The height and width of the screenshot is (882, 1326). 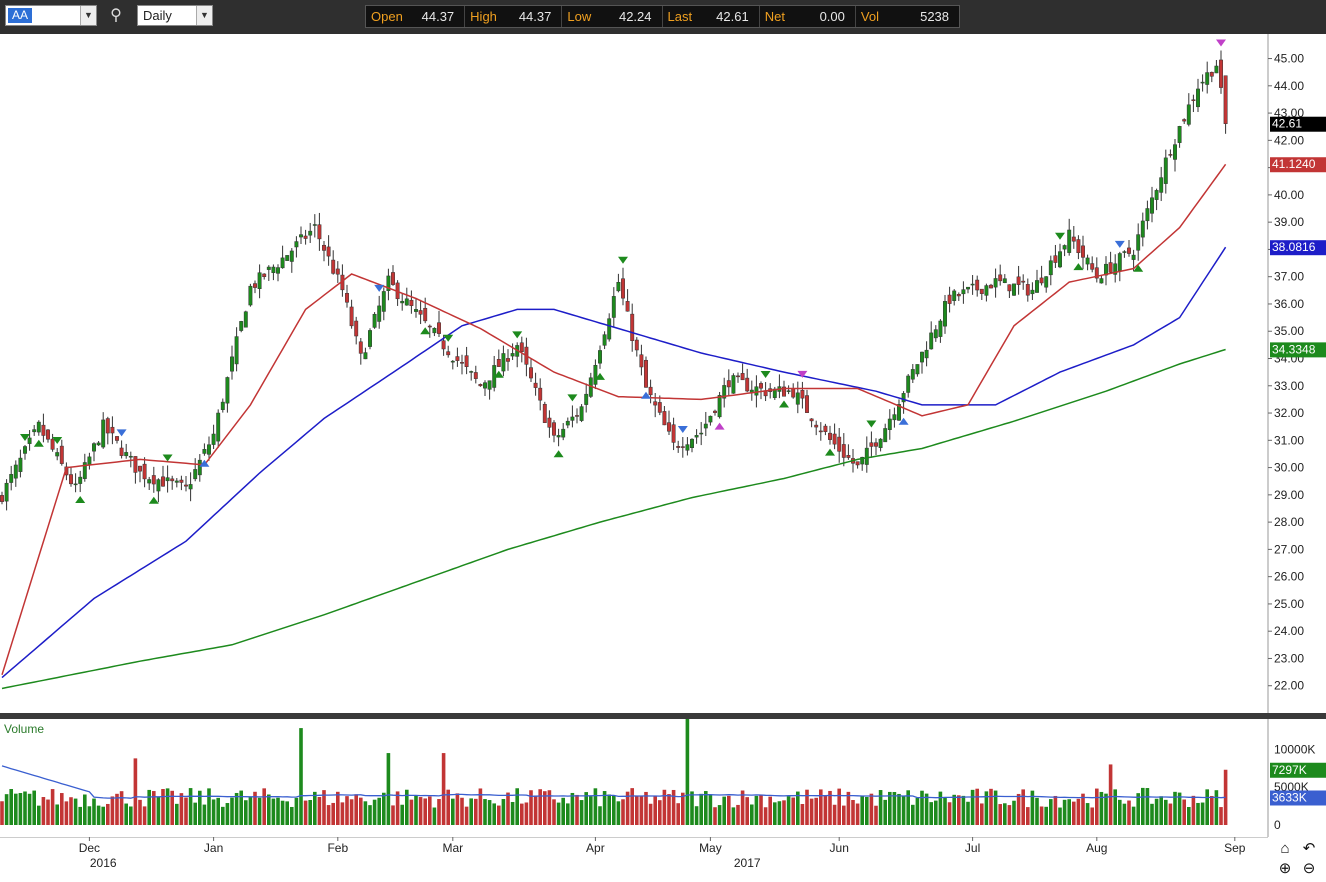 What do you see at coordinates (452, 848) in the screenshot?
I see `x-month-label: Mar` at bounding box center [452, 848].